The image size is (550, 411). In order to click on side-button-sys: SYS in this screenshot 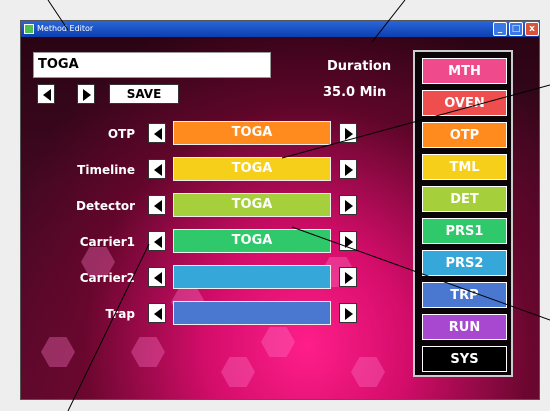, I will do `click(464, 359)`.